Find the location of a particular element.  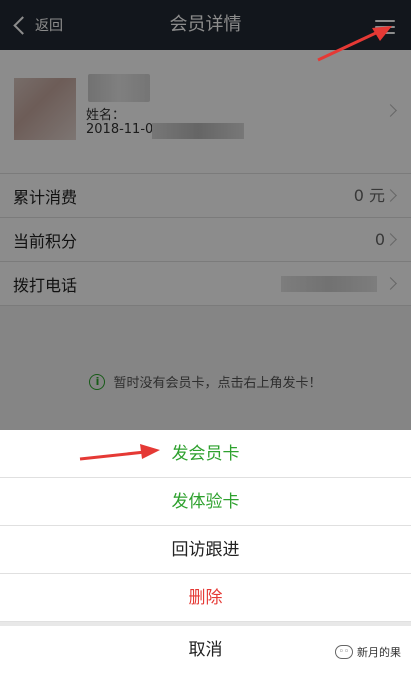

delete-button: 删除 is located at coordinates (205, 598).